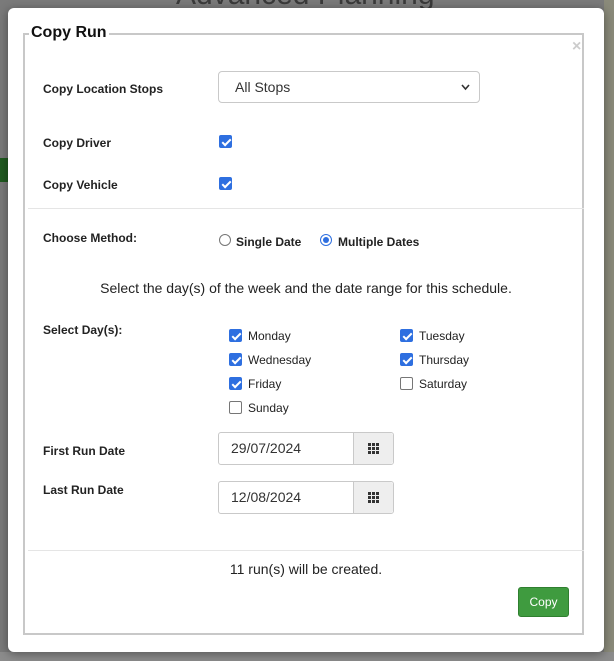 The image size is (614, 661). I want to click on saturday-label: Saturday, so click(443, 384).